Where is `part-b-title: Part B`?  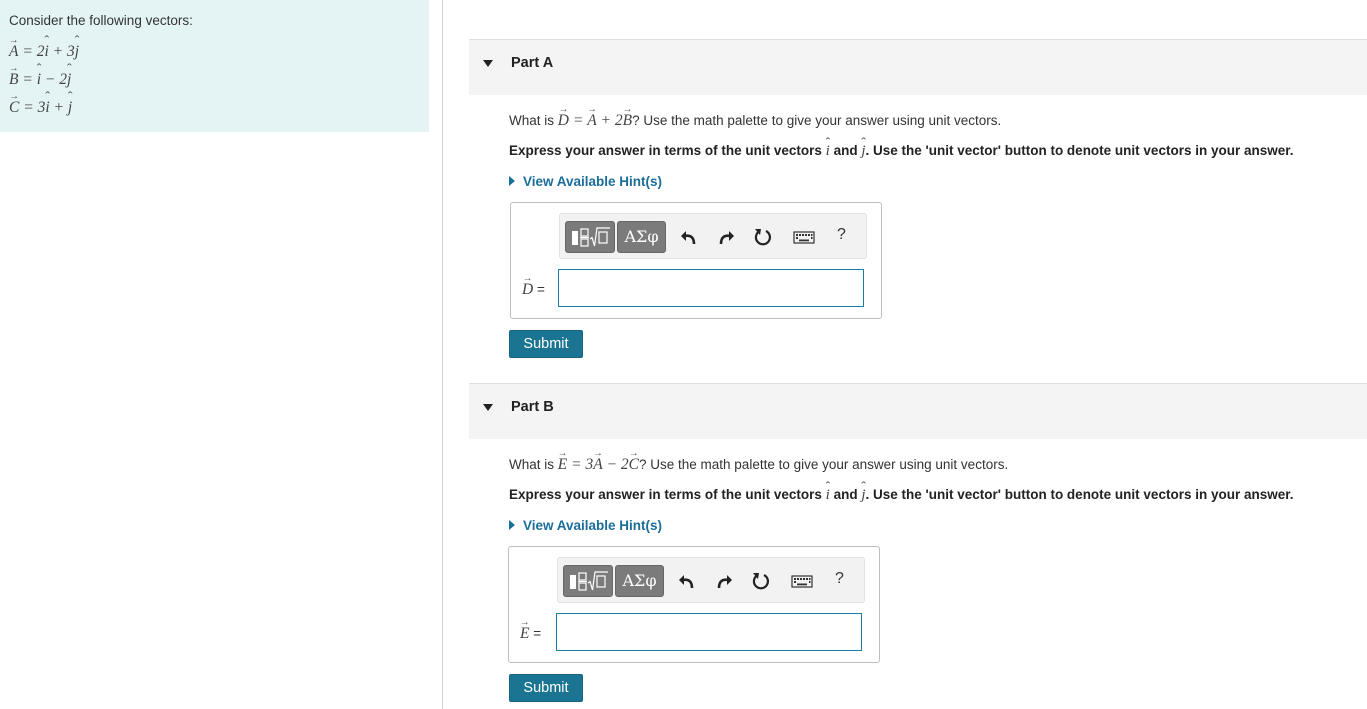
part-b-title: Part B is located at coordinates (532, 407).